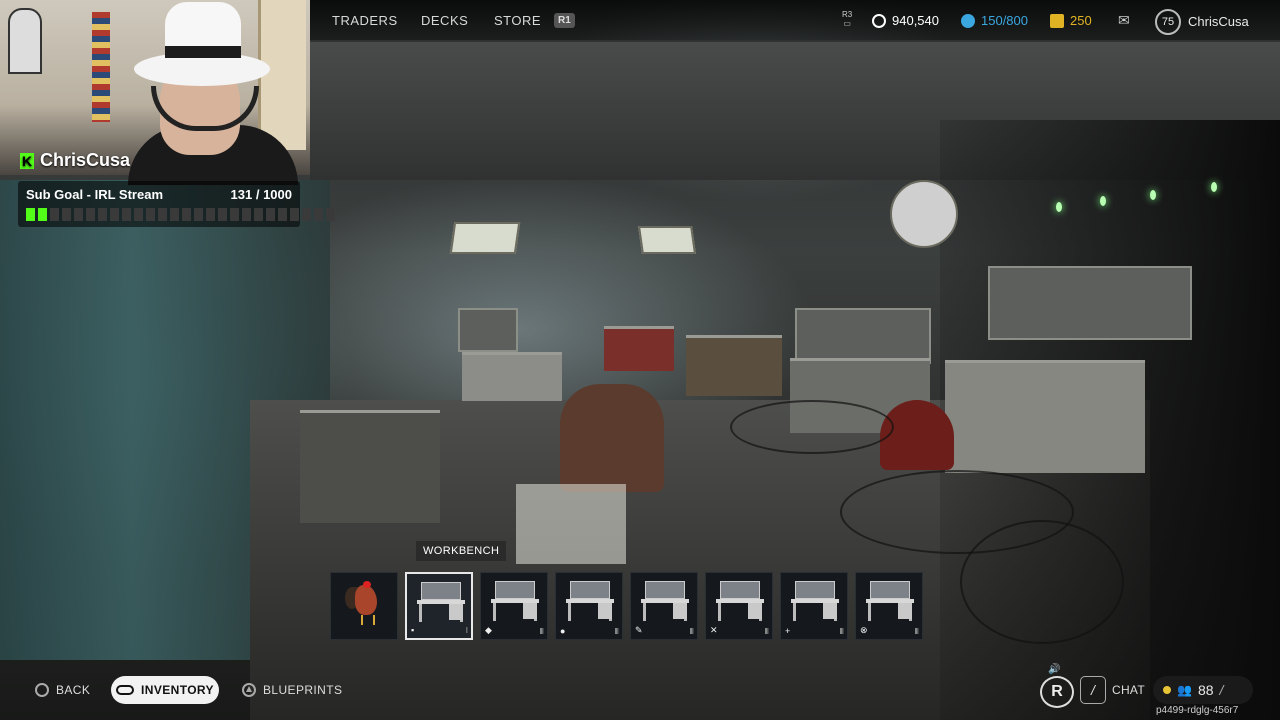 This screenshot has width=1280, height=720. I want to click on party-widget: 👥 88 /, so click(1203, 690).